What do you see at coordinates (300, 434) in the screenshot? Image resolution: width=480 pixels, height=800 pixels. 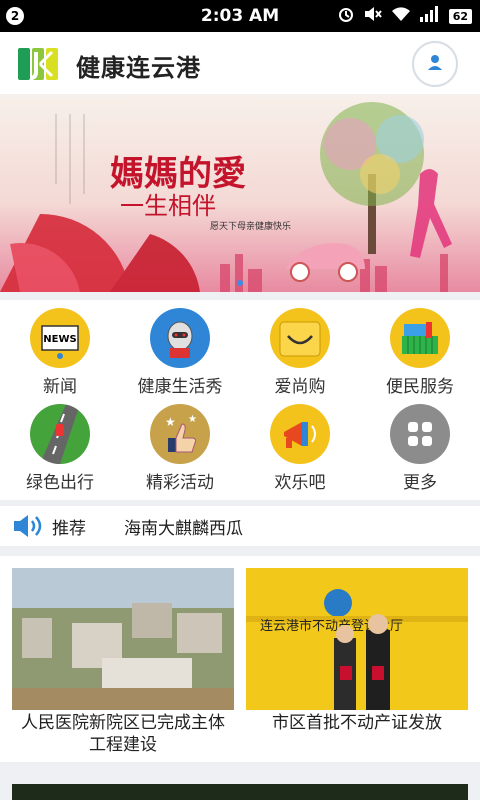 I see `megaphone-icon` at bounding box center [300, 434].